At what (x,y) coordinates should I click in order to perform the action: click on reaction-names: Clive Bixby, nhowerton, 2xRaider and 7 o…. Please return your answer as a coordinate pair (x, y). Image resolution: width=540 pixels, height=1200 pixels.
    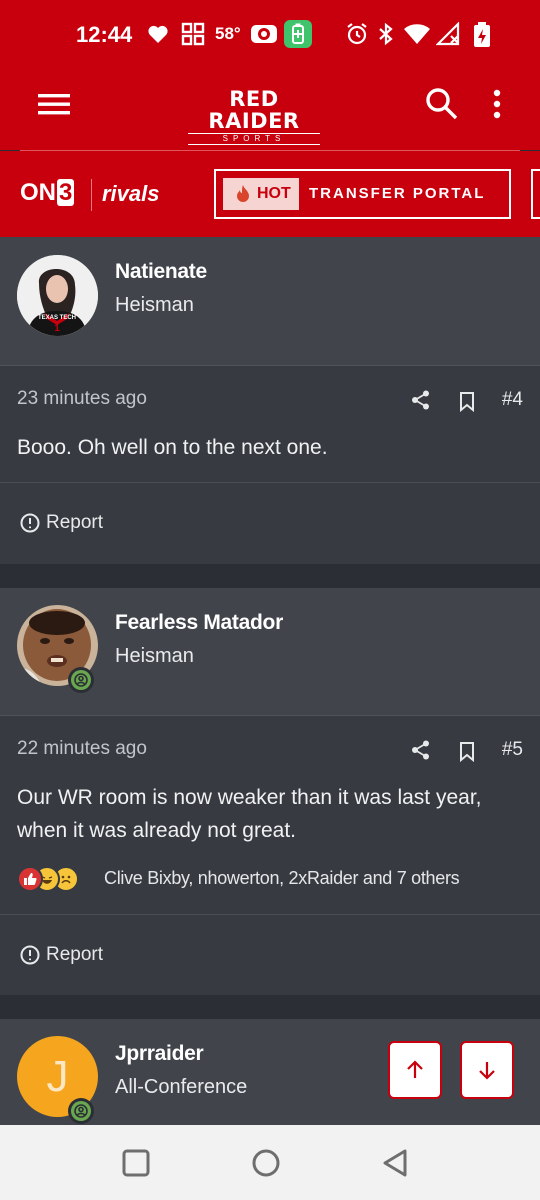
    Looking at the image, I should click on (282, 878).